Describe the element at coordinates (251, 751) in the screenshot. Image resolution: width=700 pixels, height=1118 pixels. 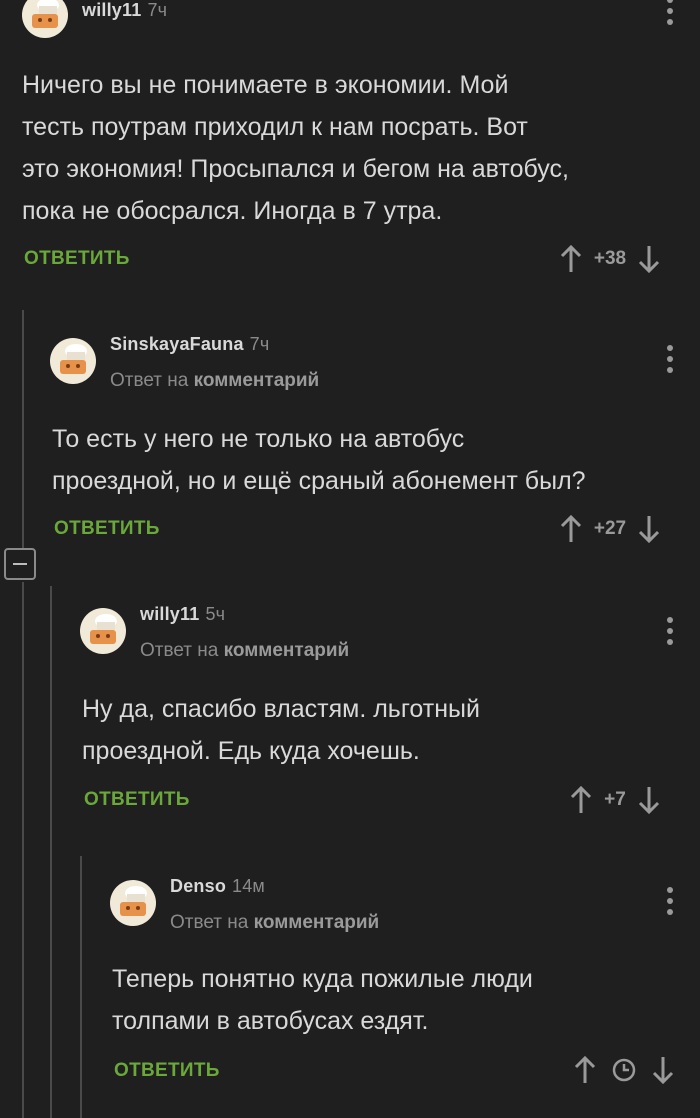
I see `comment-text-line: проездной. Едь куда хочешь.` at that location.